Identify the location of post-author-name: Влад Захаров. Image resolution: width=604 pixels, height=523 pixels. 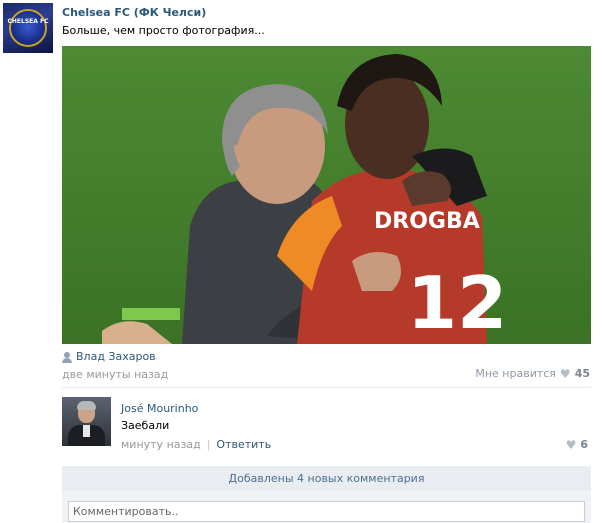
(116, 356).